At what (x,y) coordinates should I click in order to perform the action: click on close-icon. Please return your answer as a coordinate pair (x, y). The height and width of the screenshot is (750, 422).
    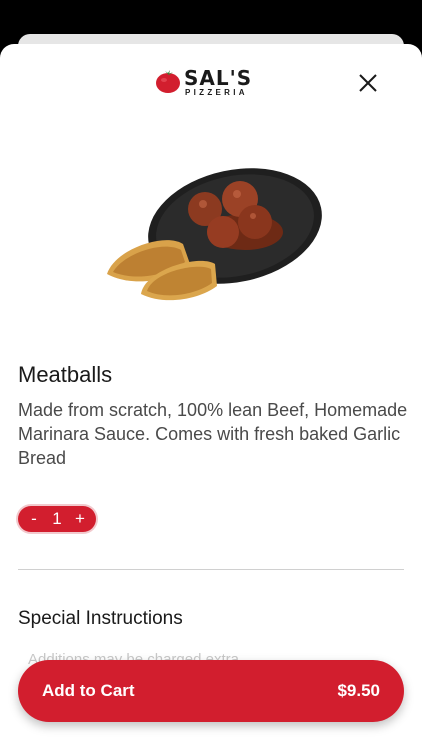
    Looking at the image, I should click on (368, 83).